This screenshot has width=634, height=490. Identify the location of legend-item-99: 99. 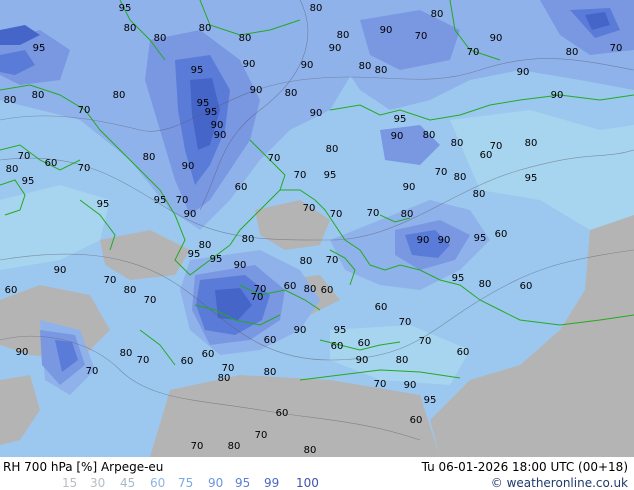
(272, 483).